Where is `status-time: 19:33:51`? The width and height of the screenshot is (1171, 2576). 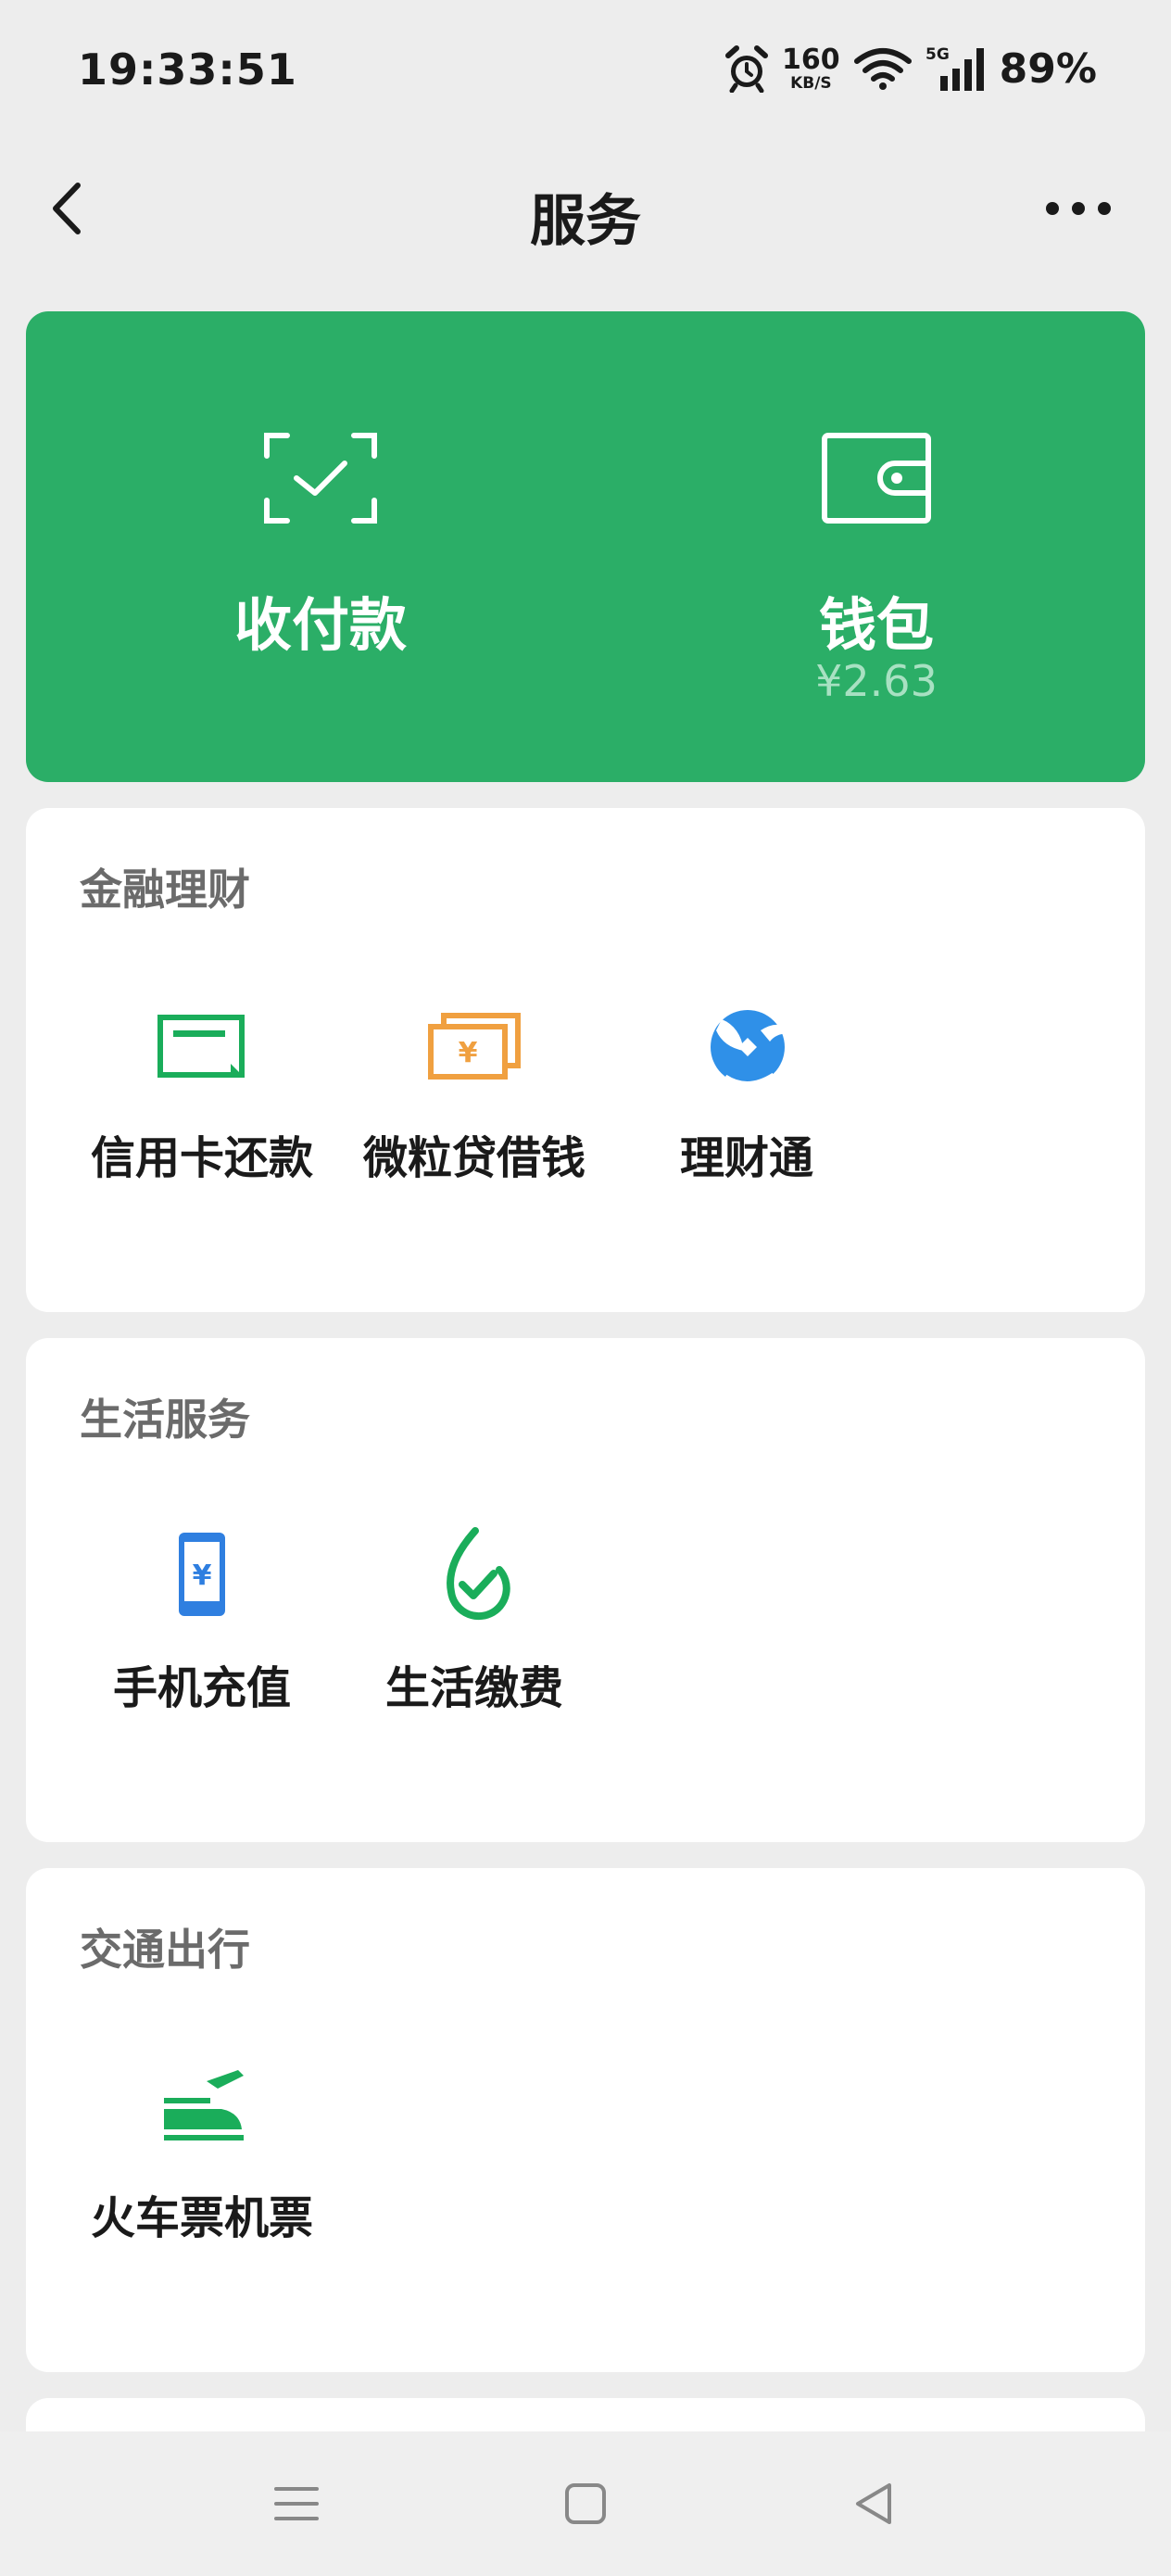
status-time: 19:33:51 is located at coordinates (188, 69).